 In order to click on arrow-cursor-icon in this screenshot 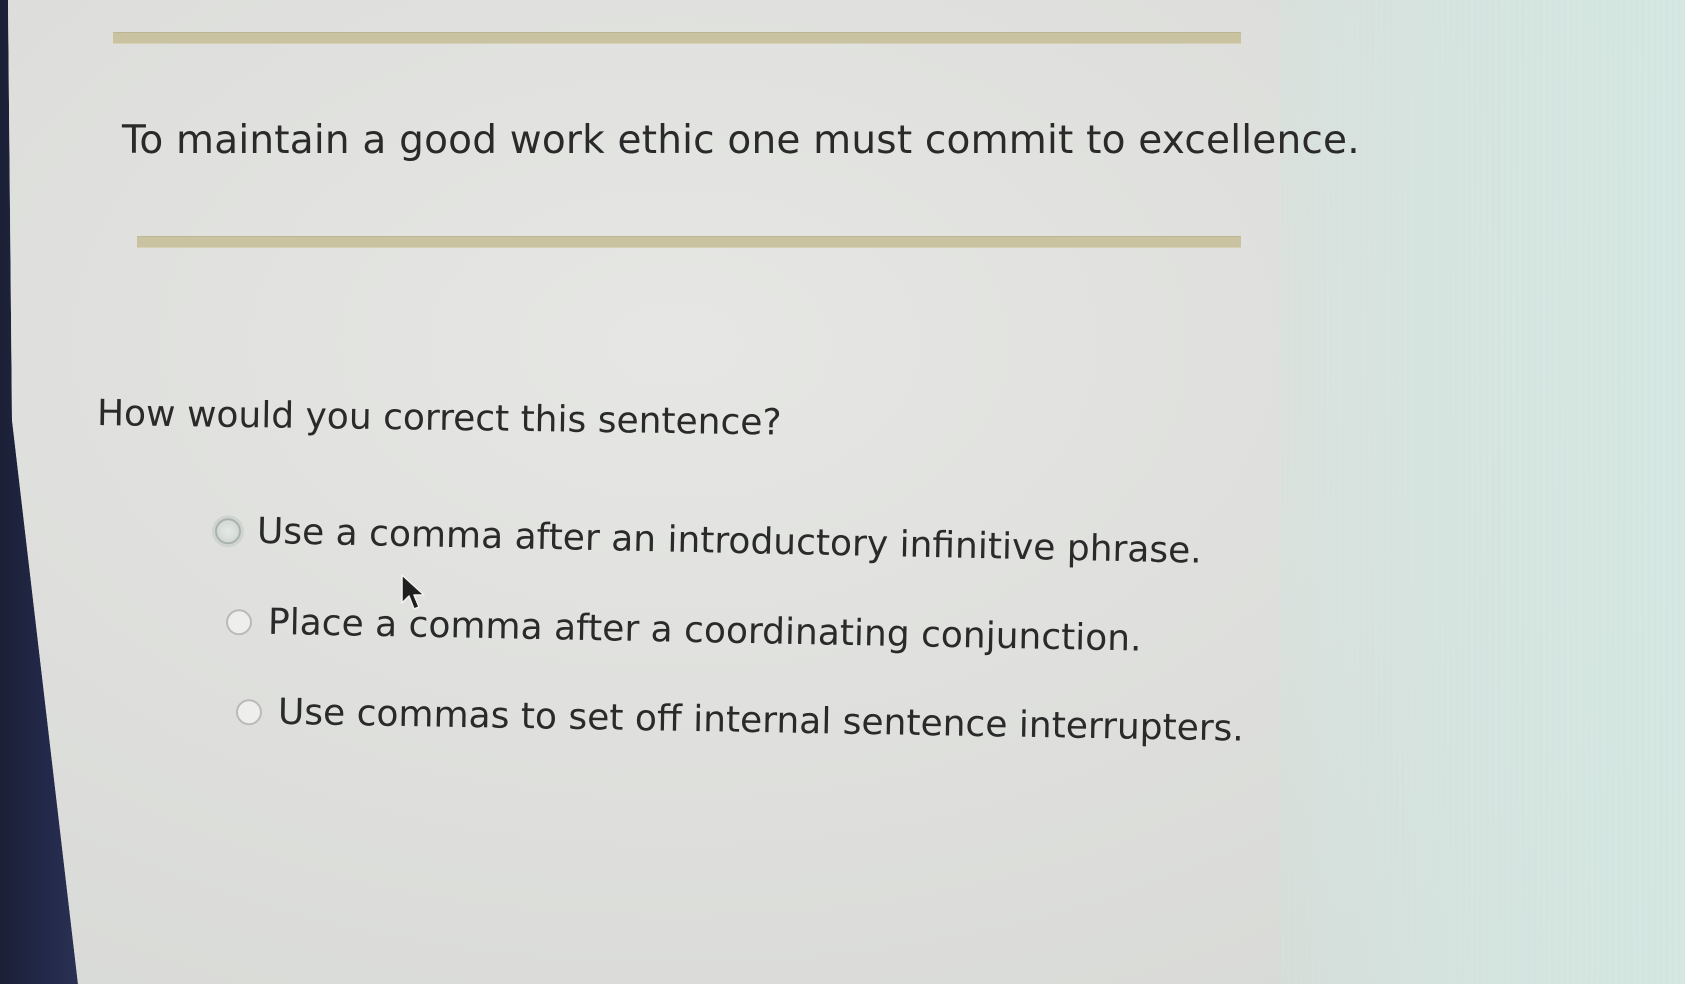, I will do `click(413, 592)`.